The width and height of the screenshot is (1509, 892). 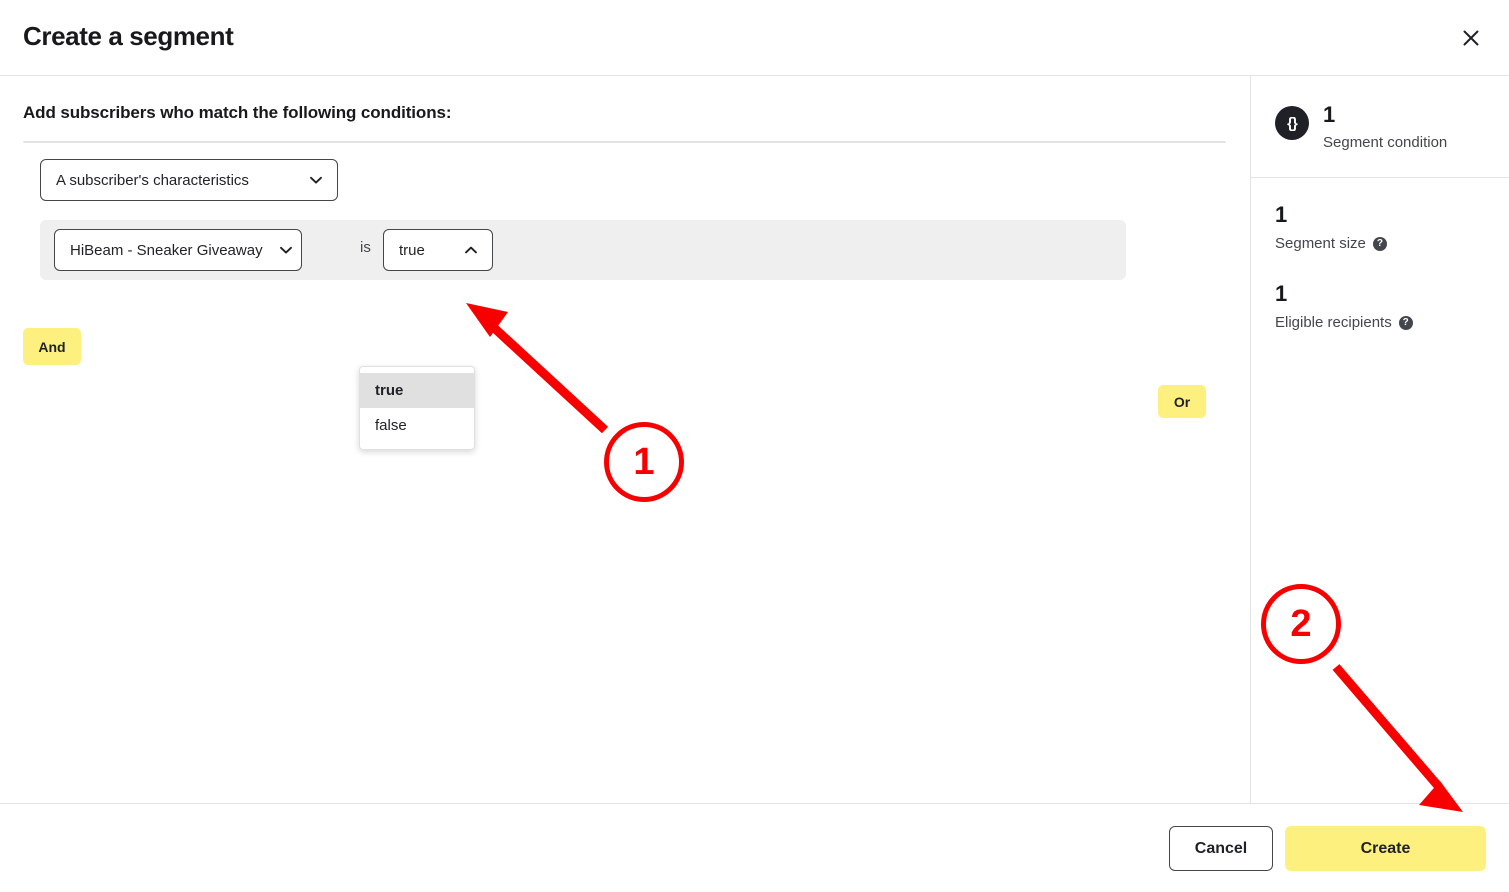 I want to click on segment-condition-summary: {} 1 Segment condition, so click(x=1380, y=127).